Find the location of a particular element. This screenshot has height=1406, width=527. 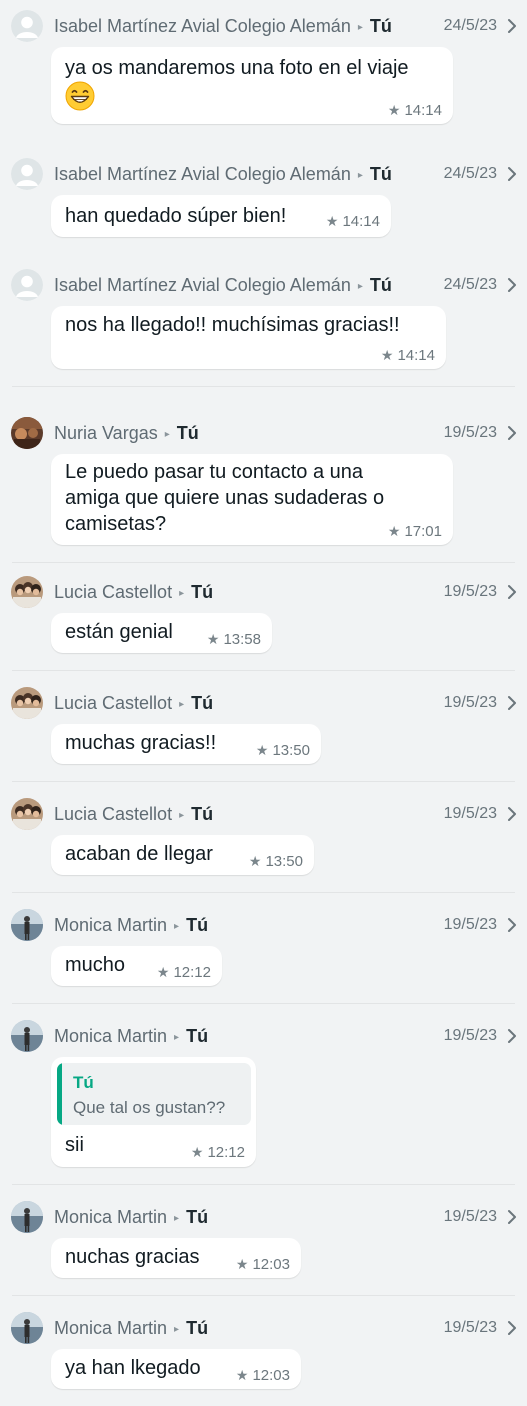

message-bubble: han quedado súper bien! ★ 14:14 is located at coordinates (221, 216).